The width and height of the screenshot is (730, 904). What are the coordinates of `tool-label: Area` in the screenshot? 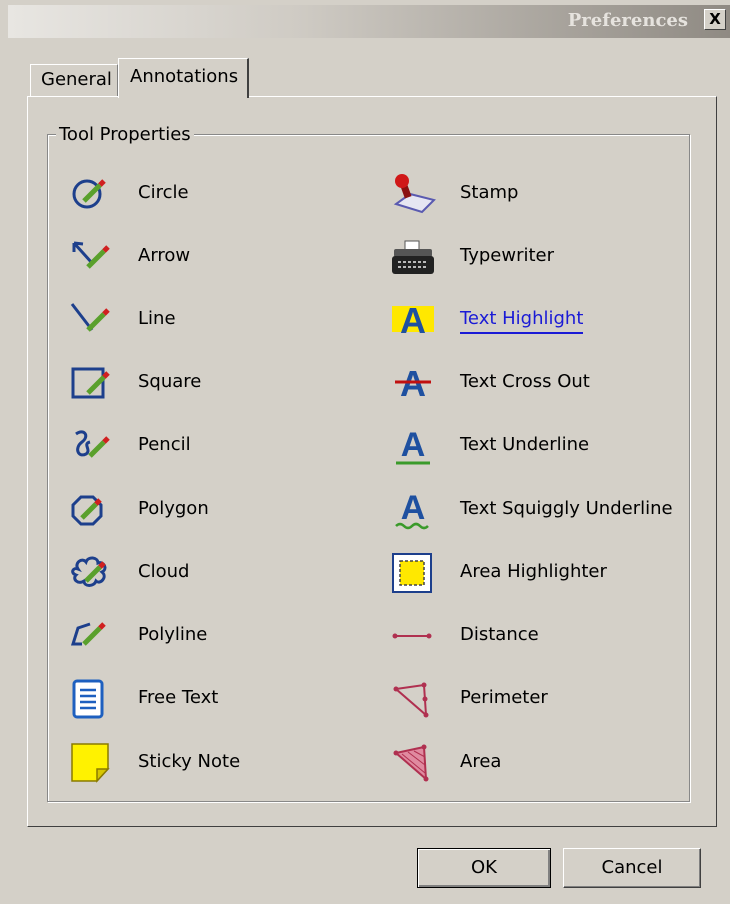 It's located at (481, 761).